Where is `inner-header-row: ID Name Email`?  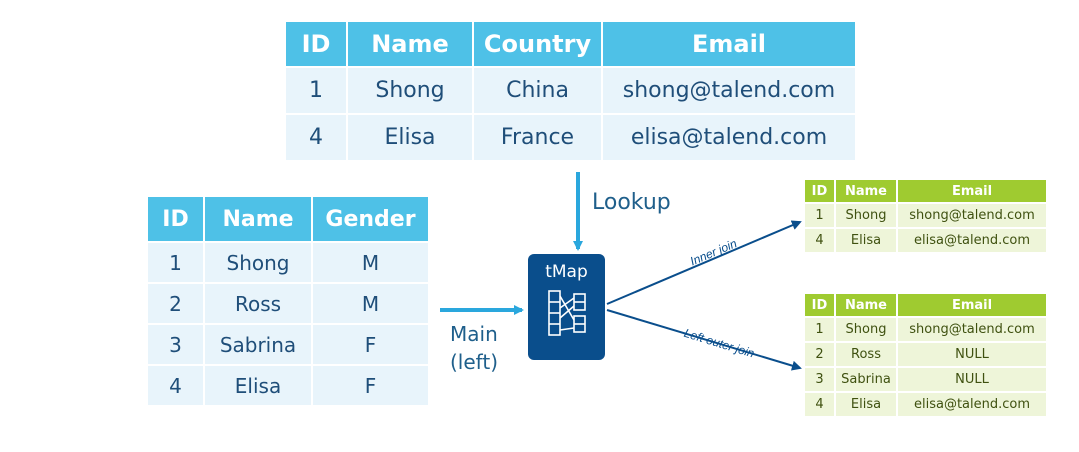
inner-header-row: ID Name Email is located at coordinates (925, 191).